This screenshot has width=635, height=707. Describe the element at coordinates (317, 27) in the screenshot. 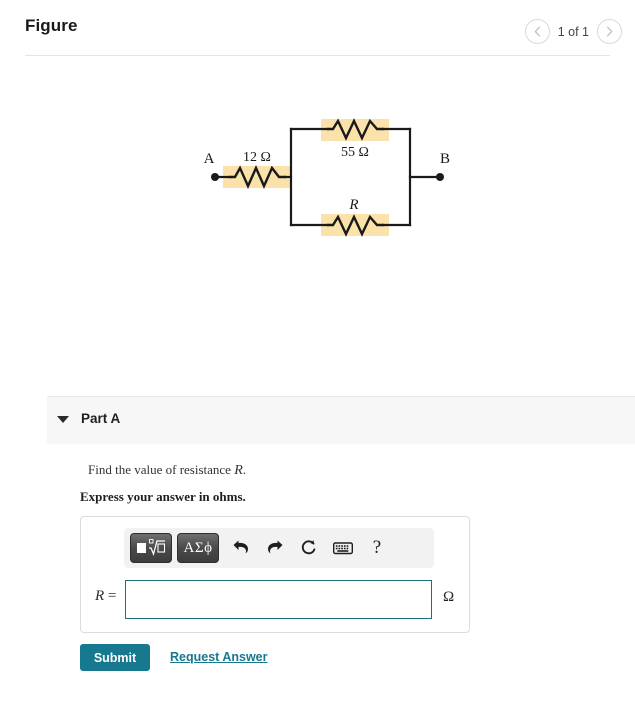

I see `figure-header: Figure 1 of 1` at that location.